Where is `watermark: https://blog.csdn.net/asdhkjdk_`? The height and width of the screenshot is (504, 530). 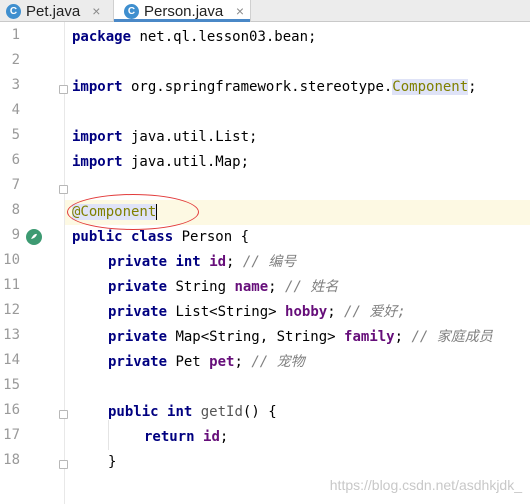
watermark: https://blog.csdn.net/asdhkjdk_ is located at coordinates (425, 485).